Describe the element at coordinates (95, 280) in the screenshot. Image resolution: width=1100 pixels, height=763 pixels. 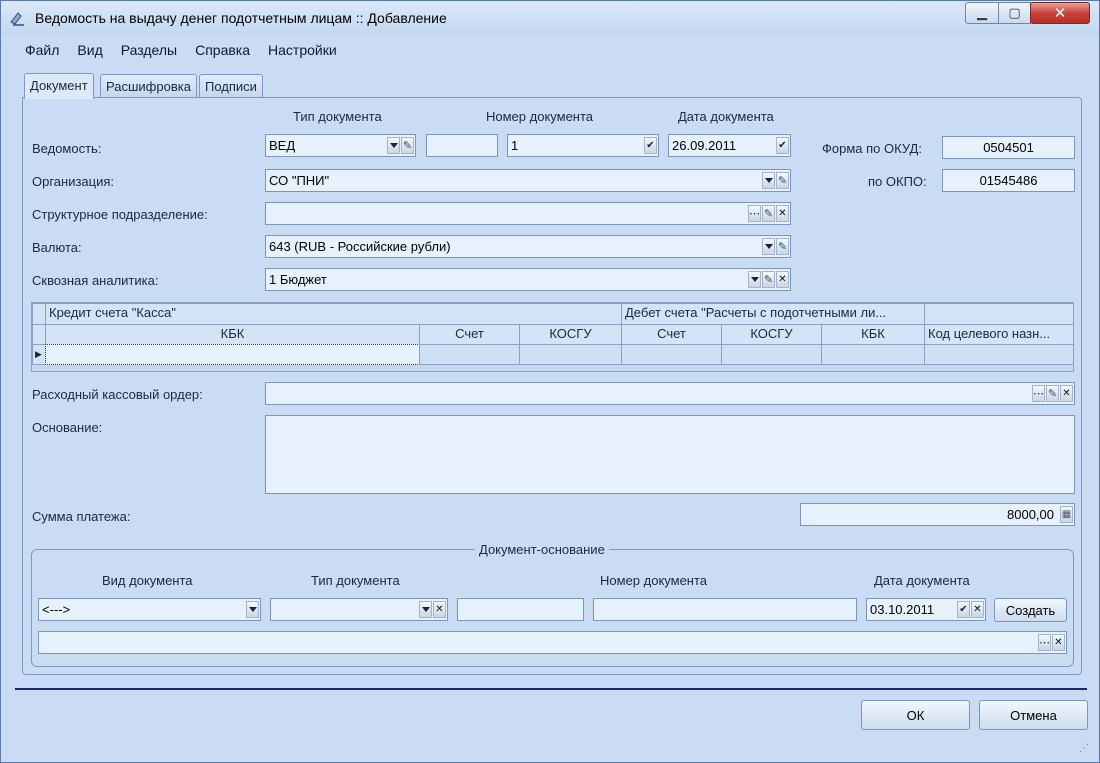
I see `analytics-label: Сквозная аналитика:` at that location.